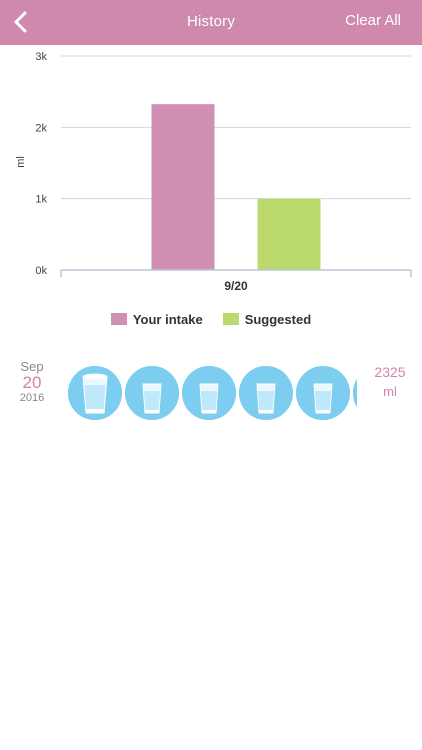 The height and width of the screenshot is (750, 422). Describe the element at coordinates (236, 286) in the screenshot. I see `x-tick-label: 9/20` at that location.